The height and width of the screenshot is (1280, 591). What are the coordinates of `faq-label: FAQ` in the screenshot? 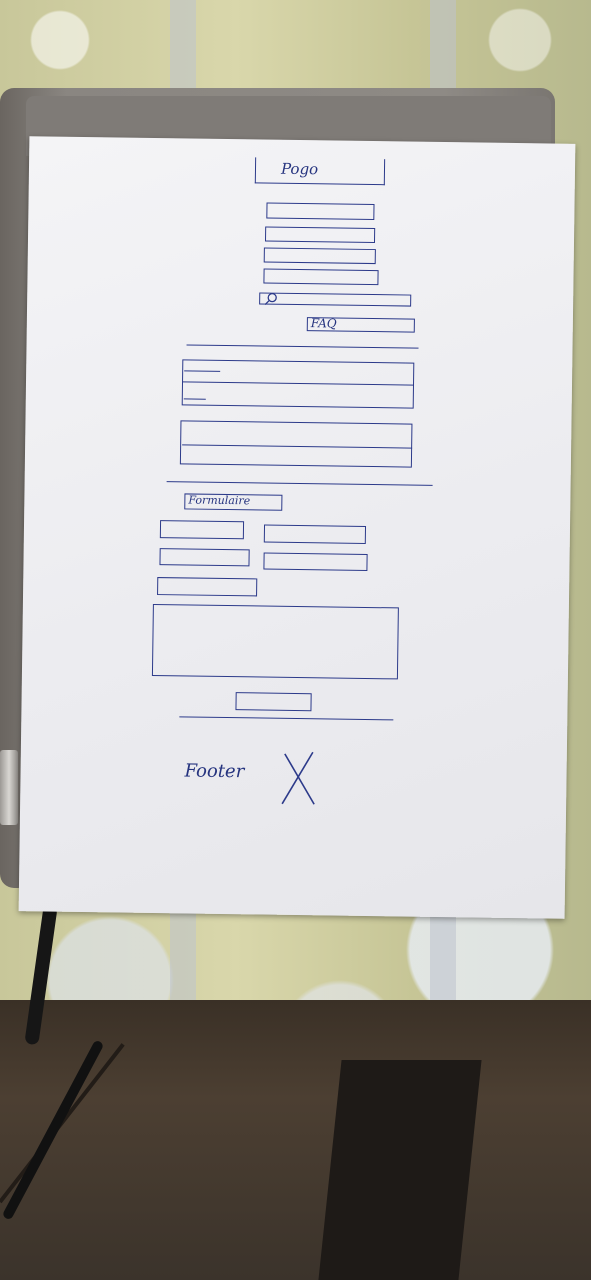 It's located at (323, 323).